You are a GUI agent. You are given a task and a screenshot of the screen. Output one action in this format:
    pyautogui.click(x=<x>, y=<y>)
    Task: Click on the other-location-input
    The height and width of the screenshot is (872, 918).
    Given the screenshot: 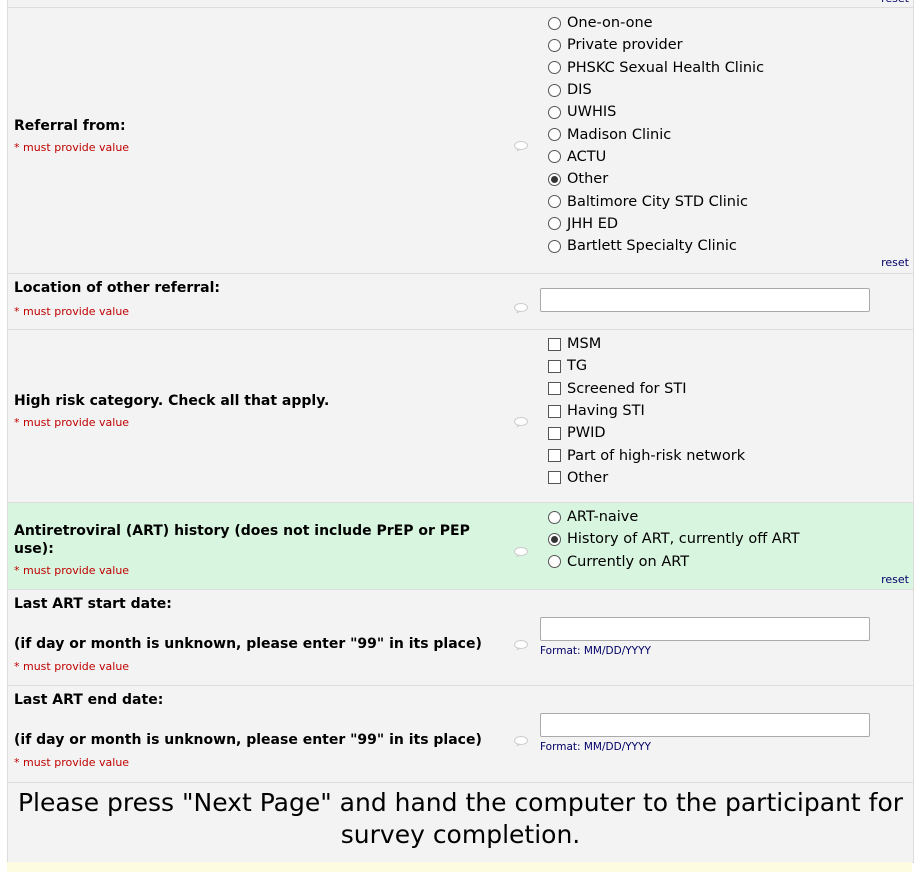 What is the action you would take?
    pyautogui.click(x=705, y=300)
    